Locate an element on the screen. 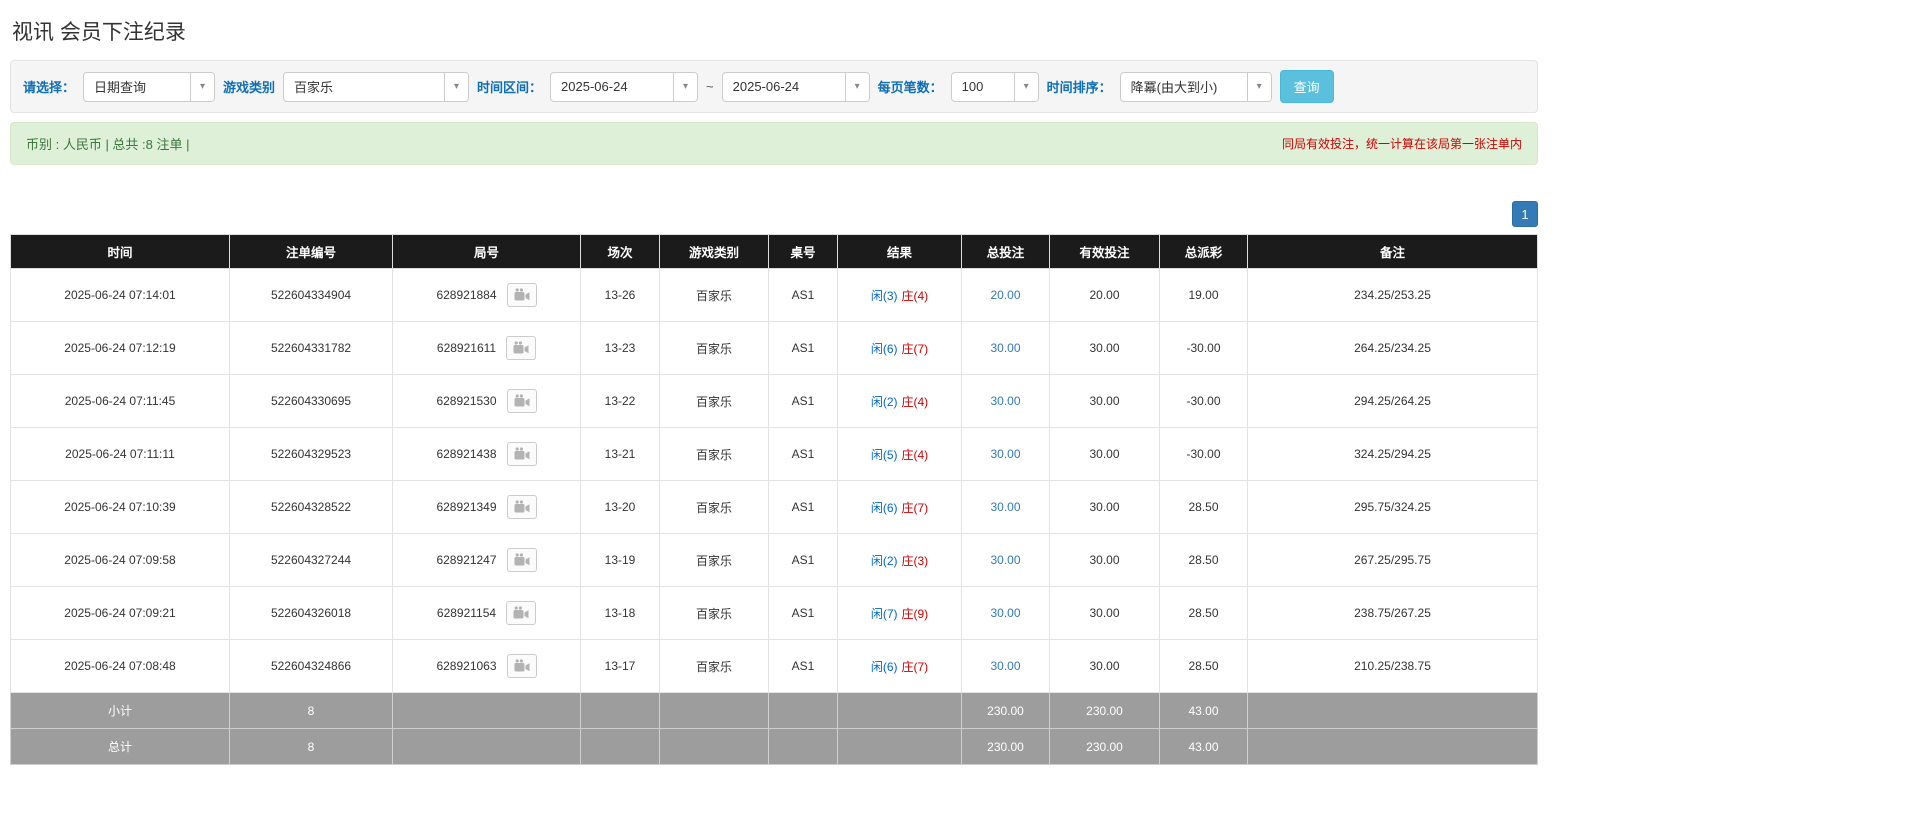 Image resolution: width=1916 pixels, height=828 pixels. page-size-select: 100 ▾ is located at coordinates (994, 86).